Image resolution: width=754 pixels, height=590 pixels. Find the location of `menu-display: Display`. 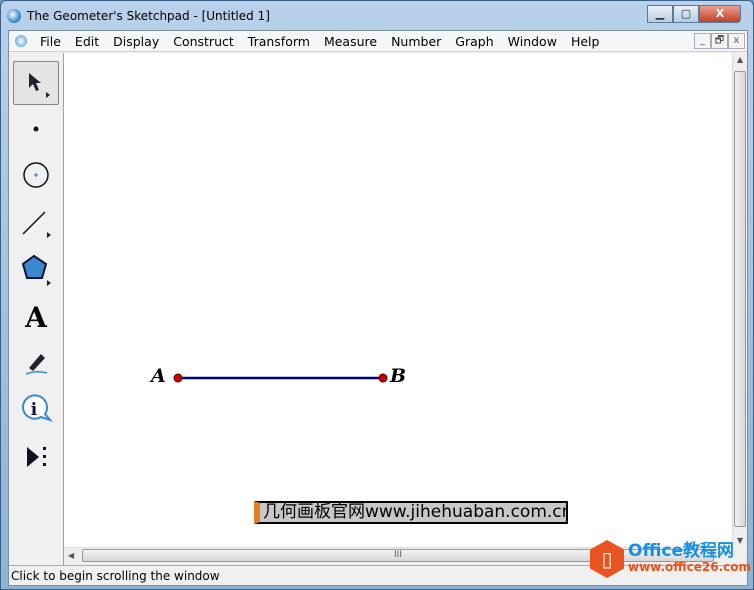

menu-display: Display is located at coordinates (136, 41).